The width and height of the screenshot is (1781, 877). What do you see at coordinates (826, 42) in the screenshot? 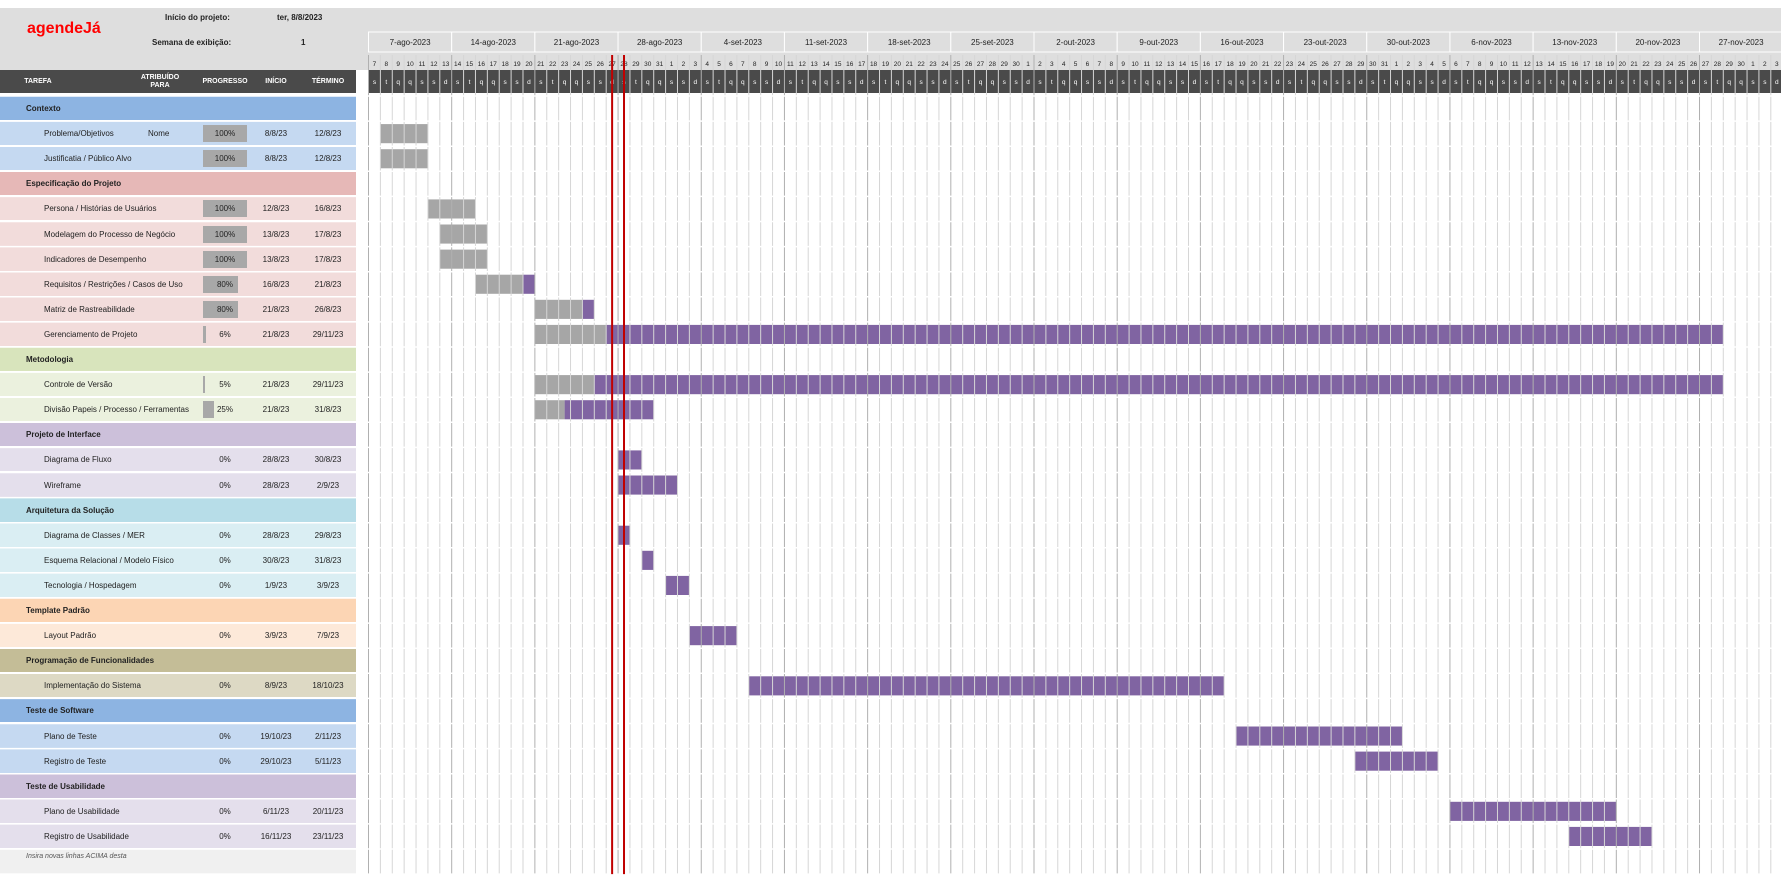
I see `week-label: 11-set-2023` at bounding box center [826, 42].